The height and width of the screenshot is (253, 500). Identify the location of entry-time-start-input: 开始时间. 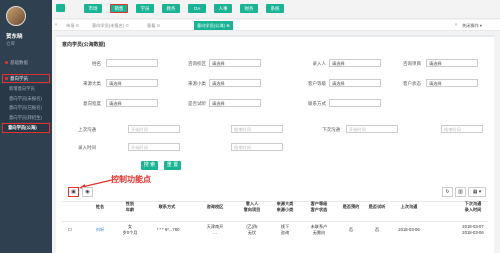
(154, 147).